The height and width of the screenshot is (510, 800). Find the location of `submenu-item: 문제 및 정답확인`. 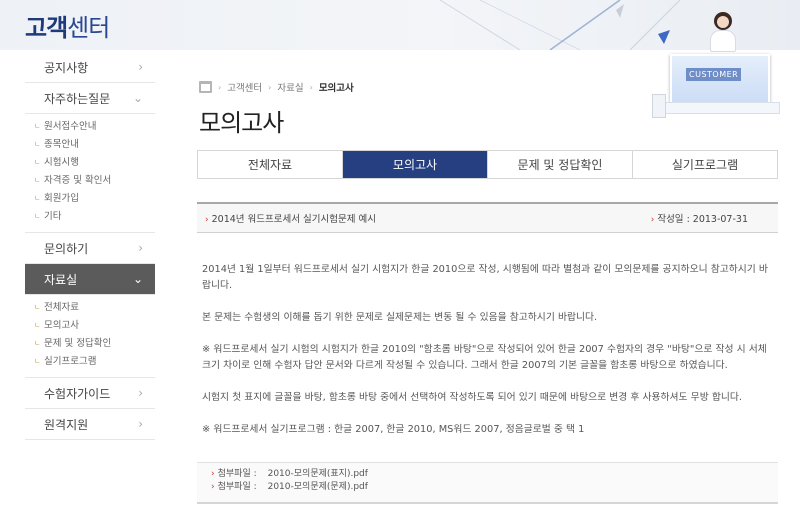

submenu-item: 문제 및 정답확인 is located at coordinates (90, 343).